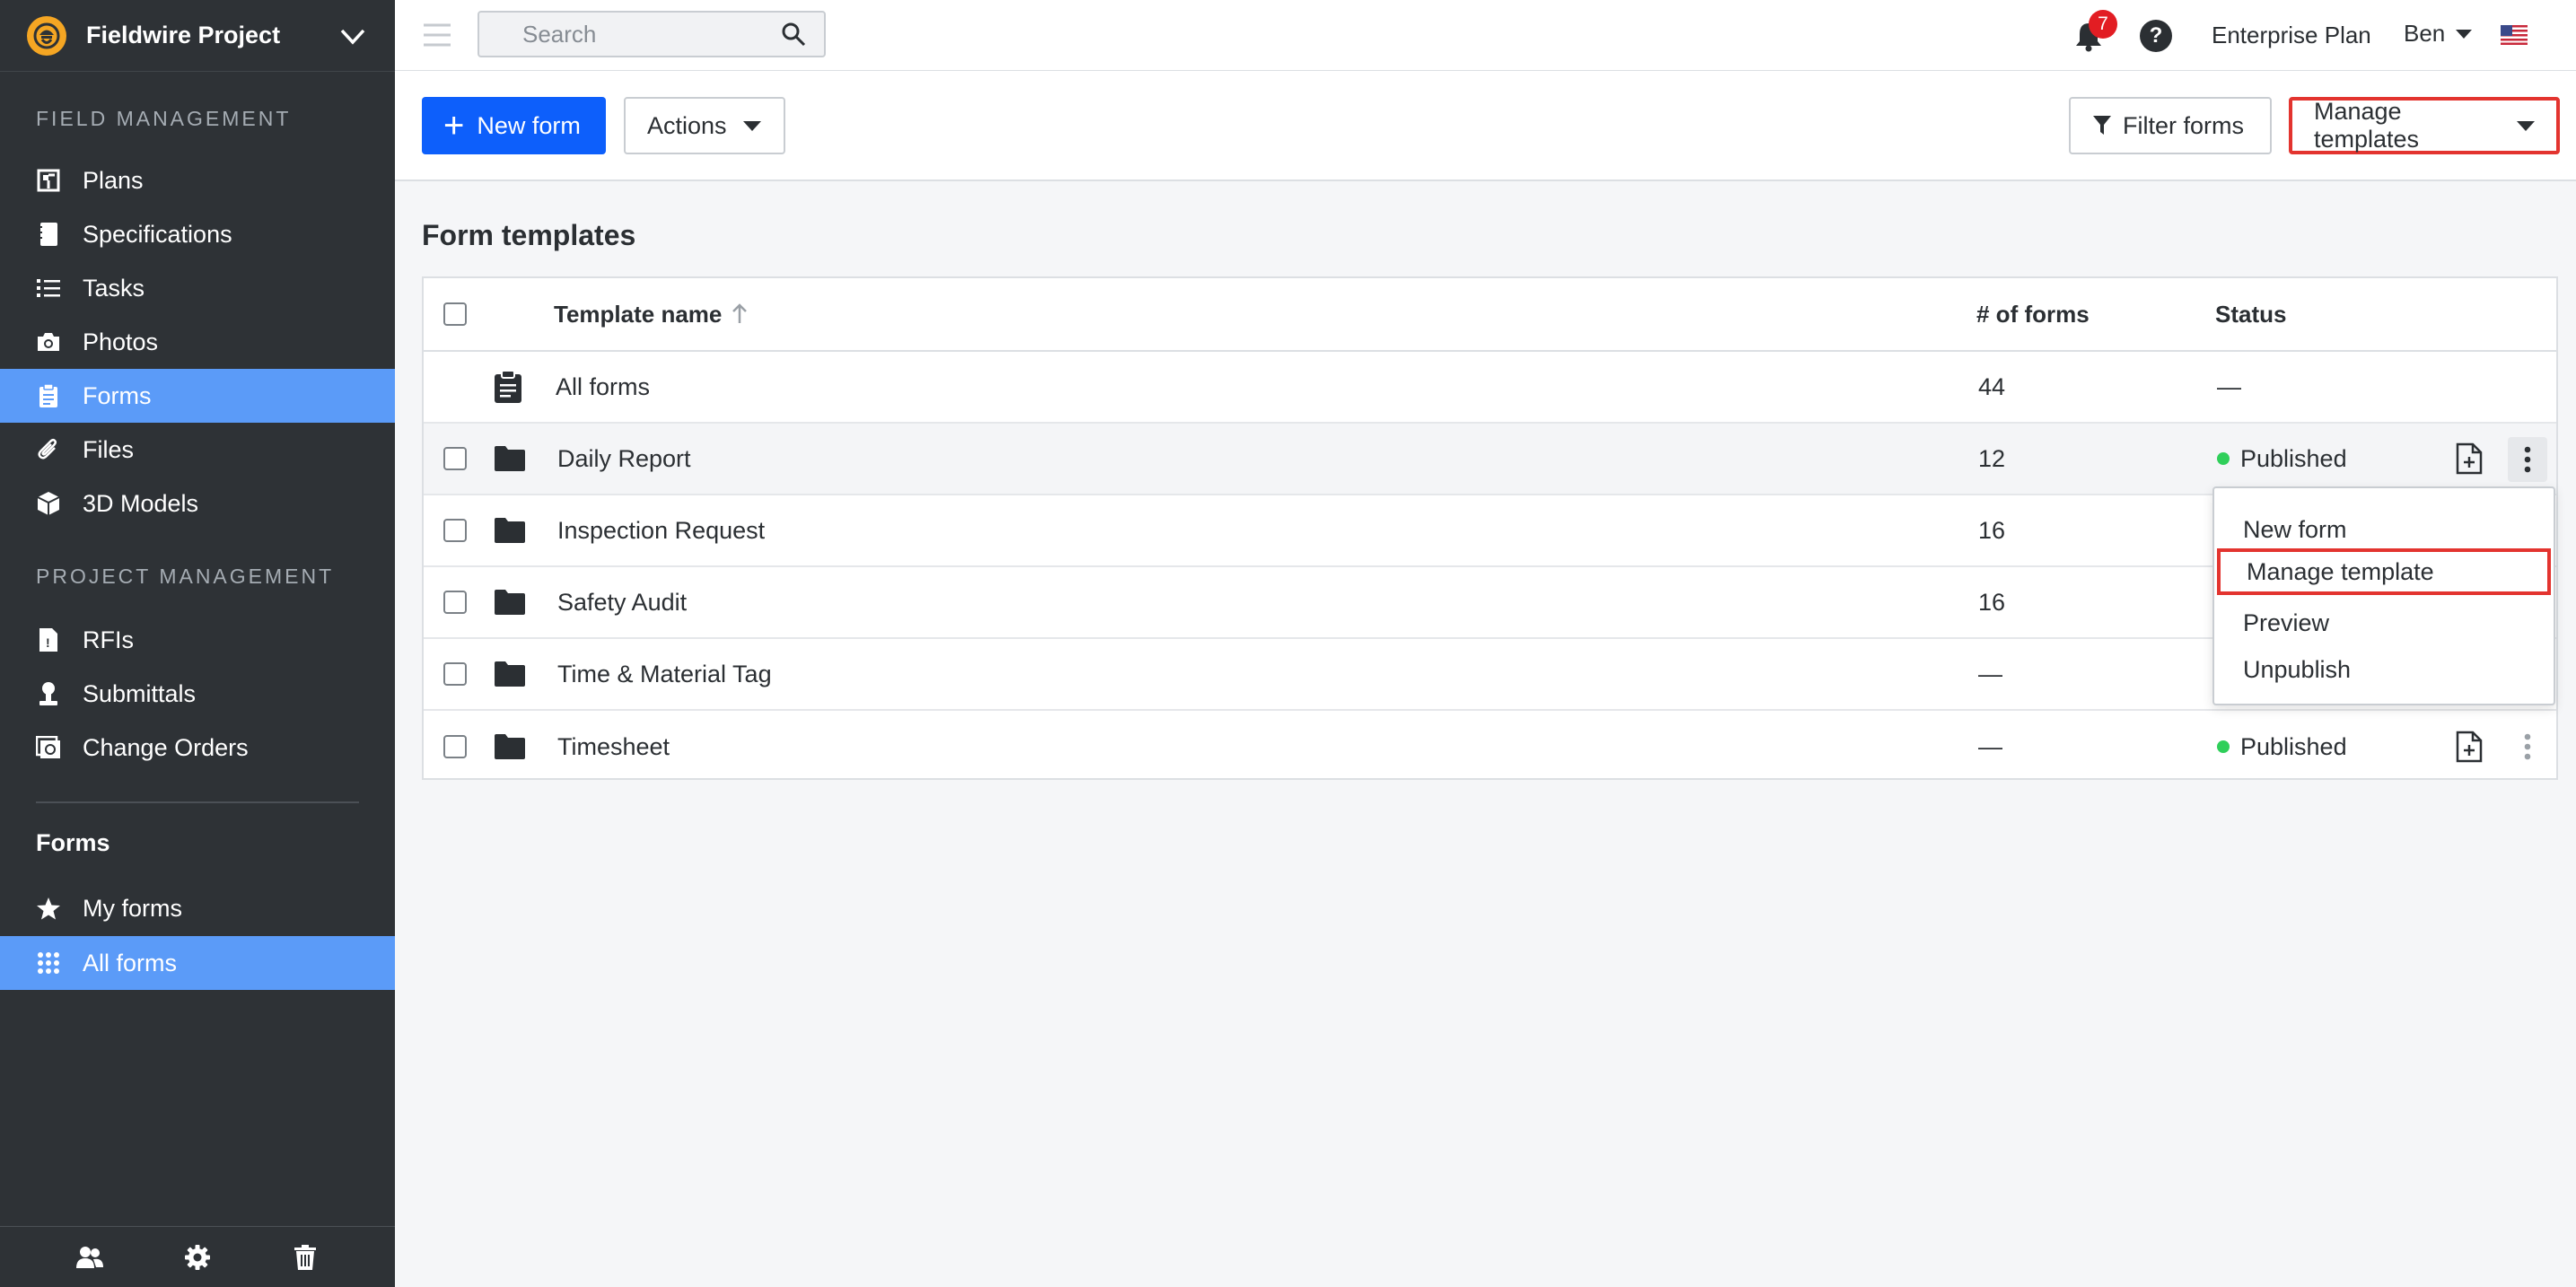 This screenshot has width=2576, height=1287. I want to click on project-switcher: Fieldwire Project, so click(197, 36).